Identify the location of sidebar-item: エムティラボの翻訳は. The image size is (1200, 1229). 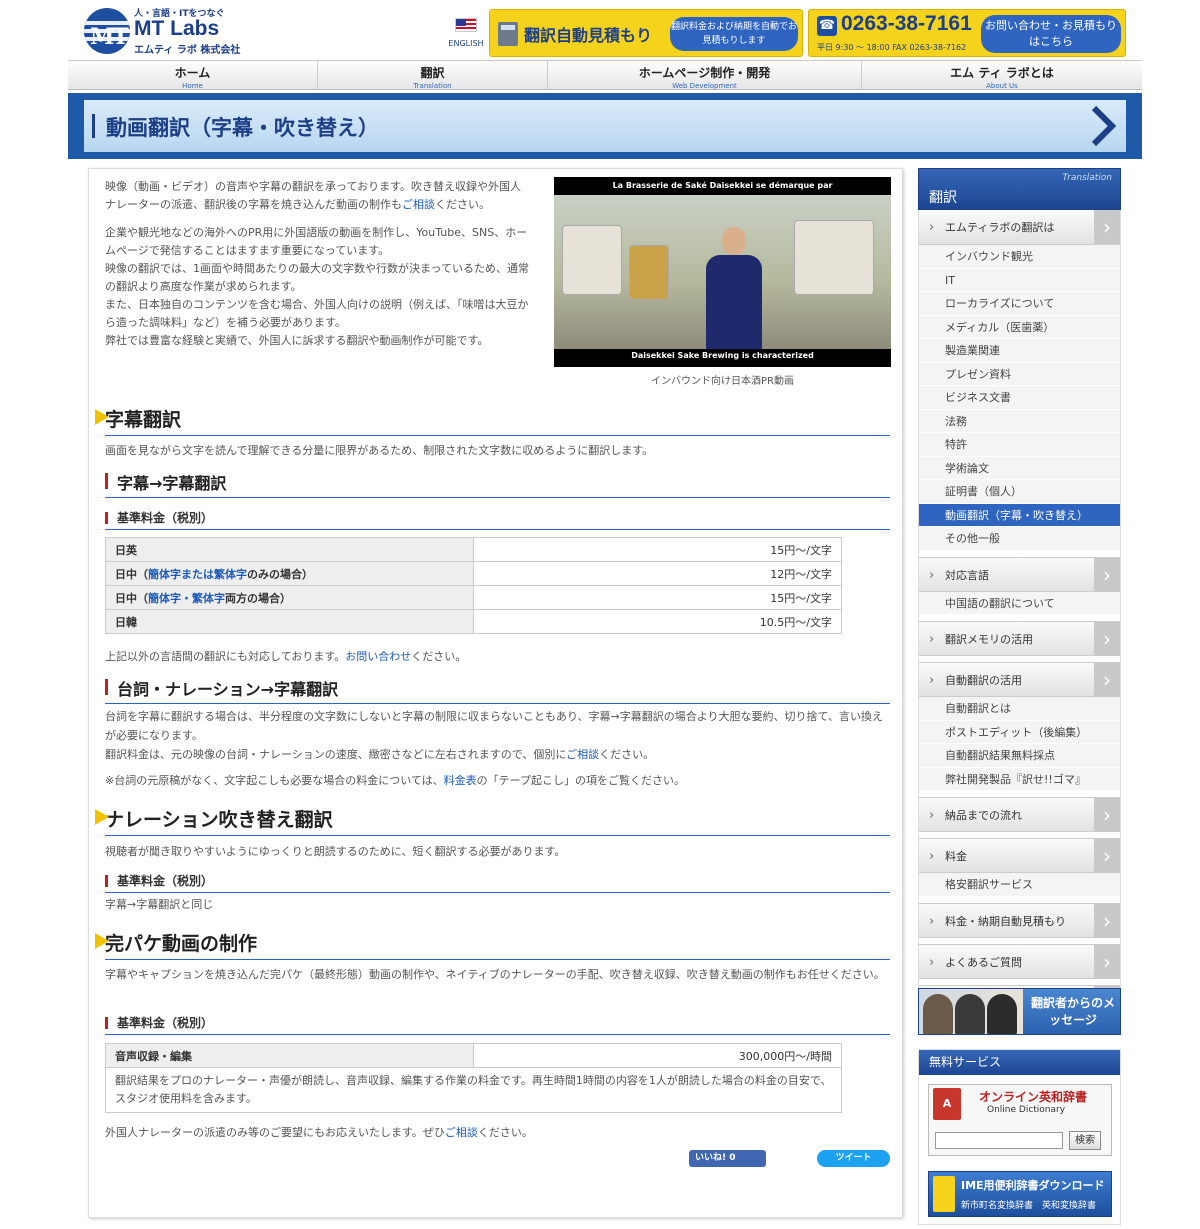
(1019, 227).